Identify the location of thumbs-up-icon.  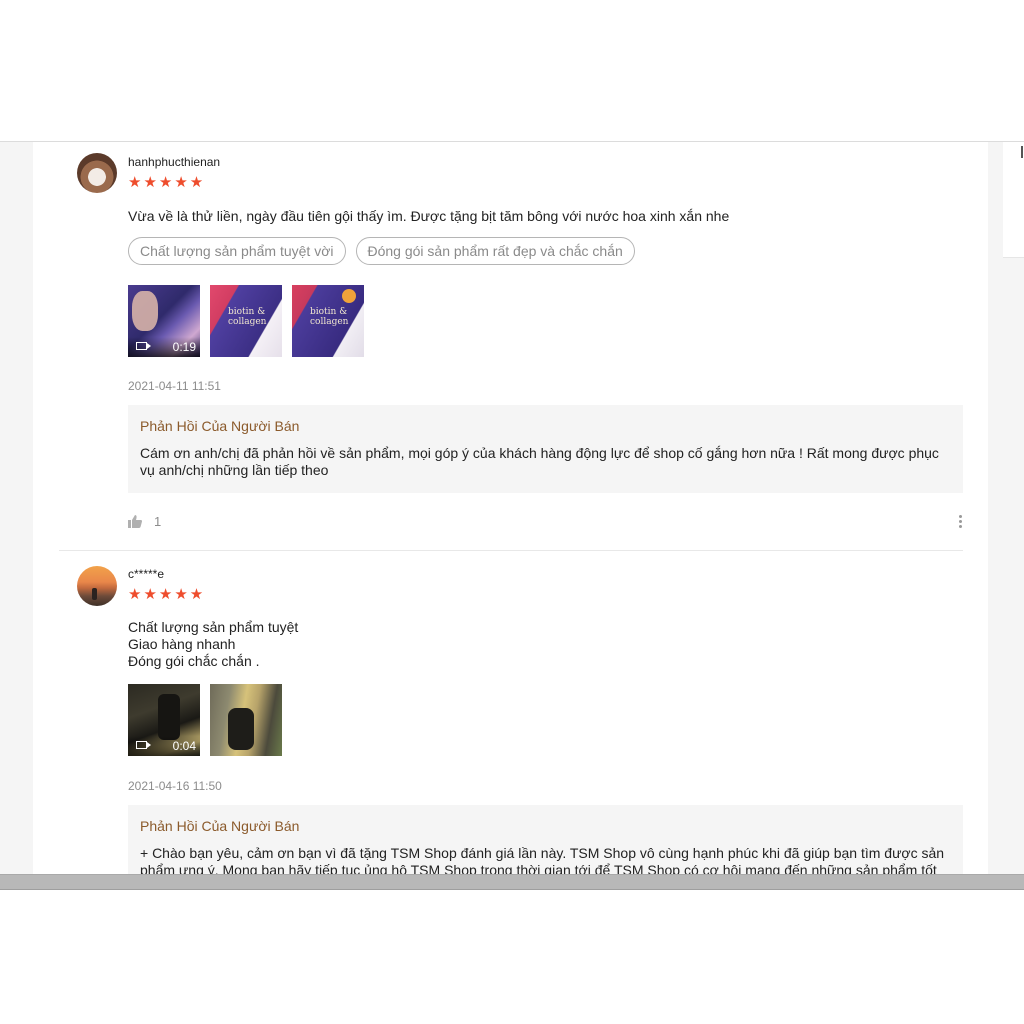
(135, 521).